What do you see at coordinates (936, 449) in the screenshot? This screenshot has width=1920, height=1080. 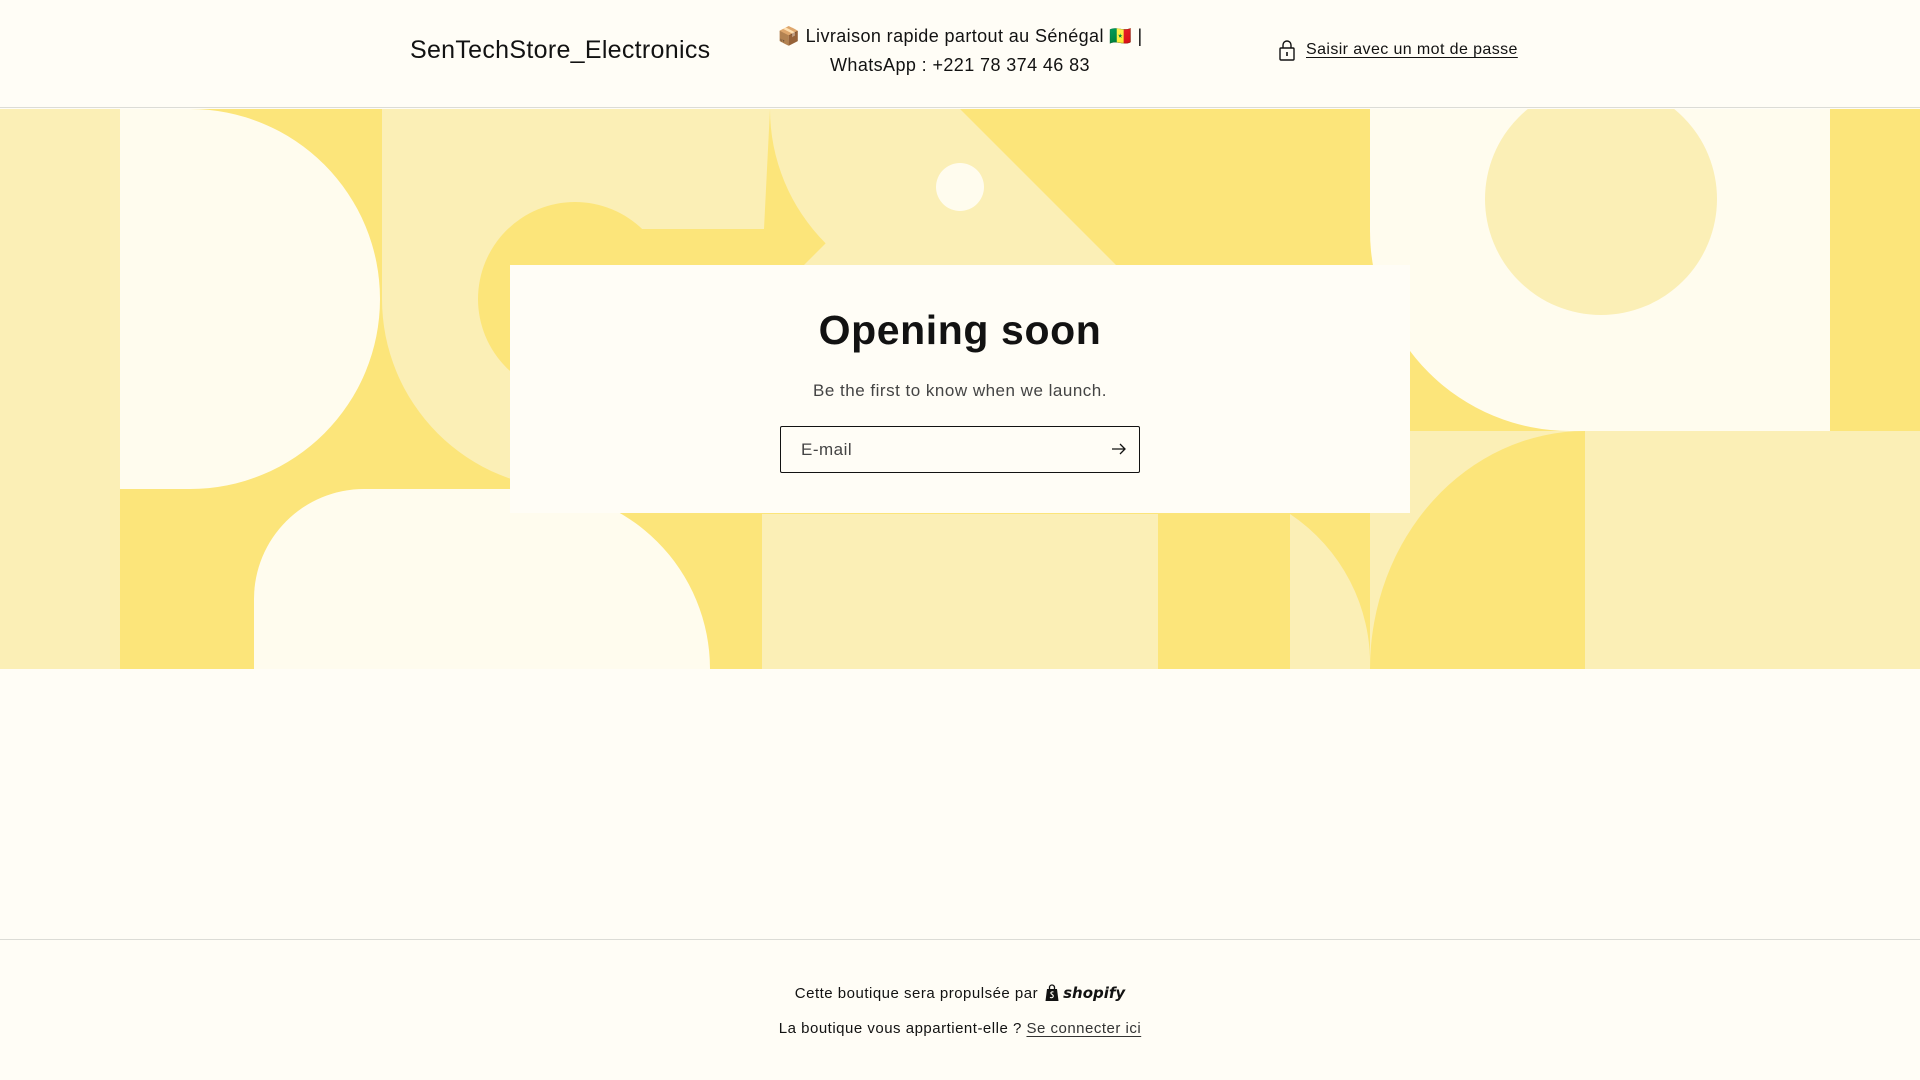 I see `email-input` at bounding box center [936, 449].